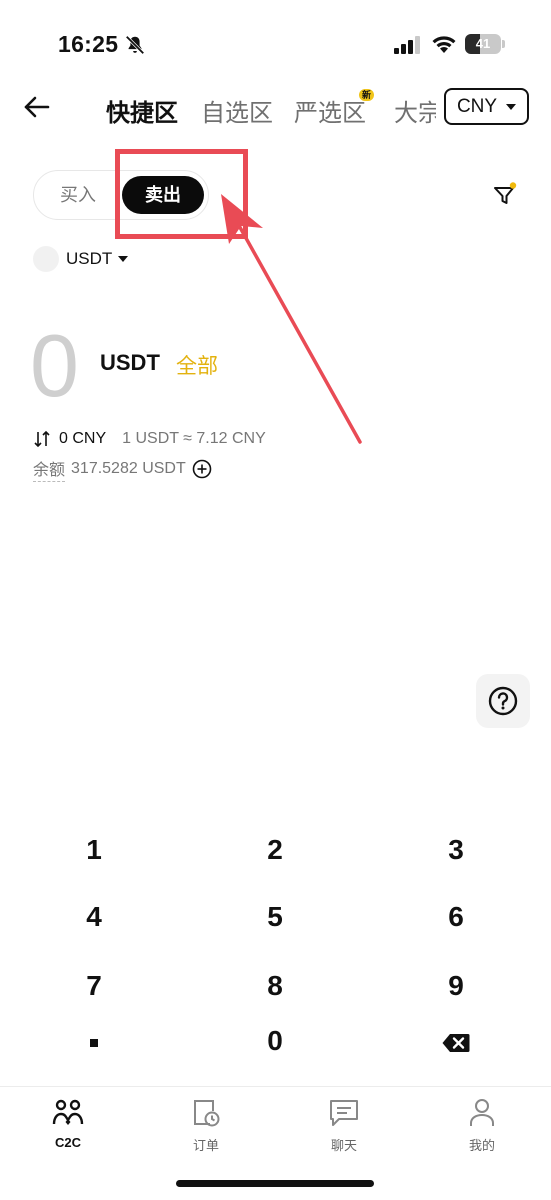 The height and width of the screenshot is (1200, 551). Describe the element at coordinates (130, 362) in the screenshot. I see `amount-unit: USDT` at that location.